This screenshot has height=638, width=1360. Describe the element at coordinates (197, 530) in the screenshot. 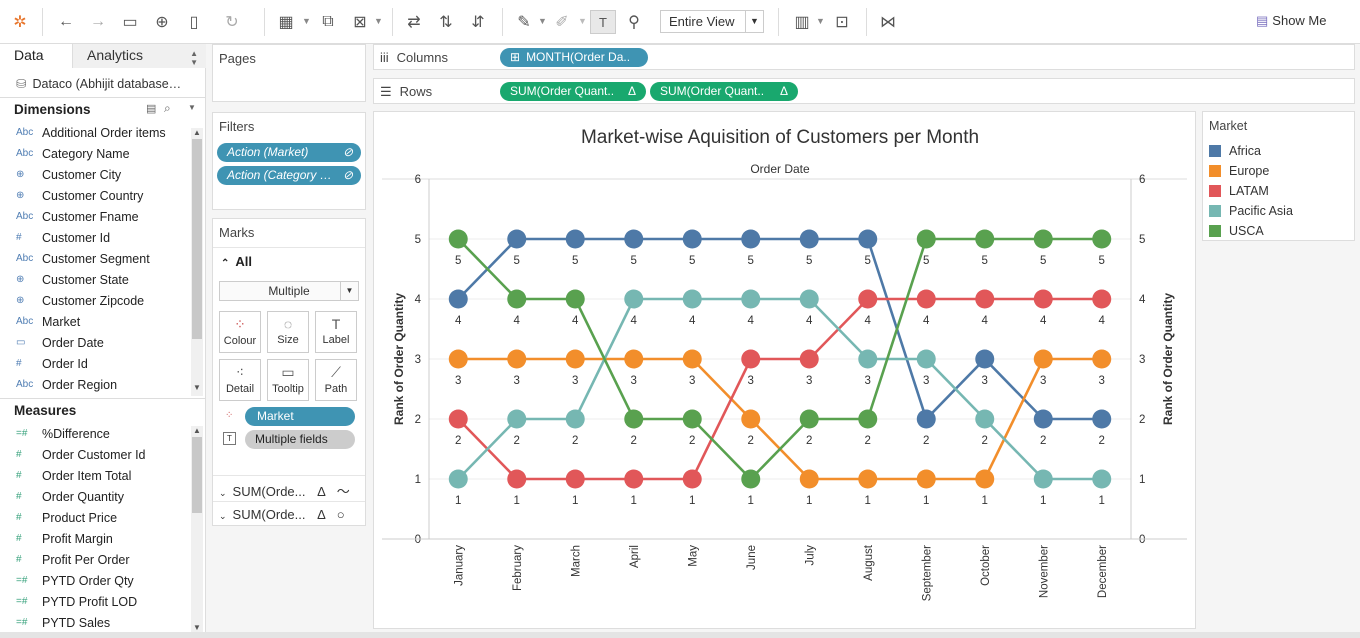

I see `measures-scrollbar: ▲ ▼` at that location.